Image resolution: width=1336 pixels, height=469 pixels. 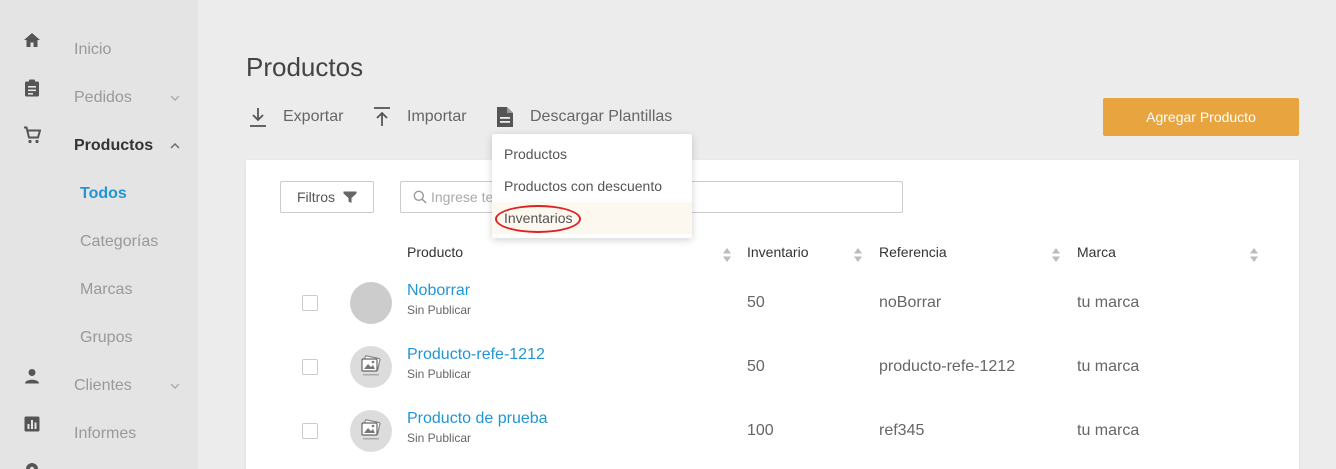 What do you see at coordinates (760, 430) in the screenshot?
I see `inventory-cell: 100` at bounding box center [760, 430].